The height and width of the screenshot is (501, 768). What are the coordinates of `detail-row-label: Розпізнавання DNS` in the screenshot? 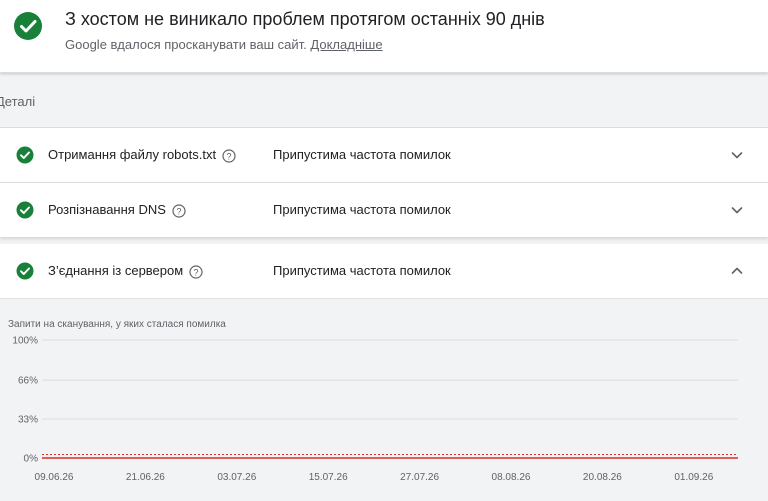 It's located at (107, 209).